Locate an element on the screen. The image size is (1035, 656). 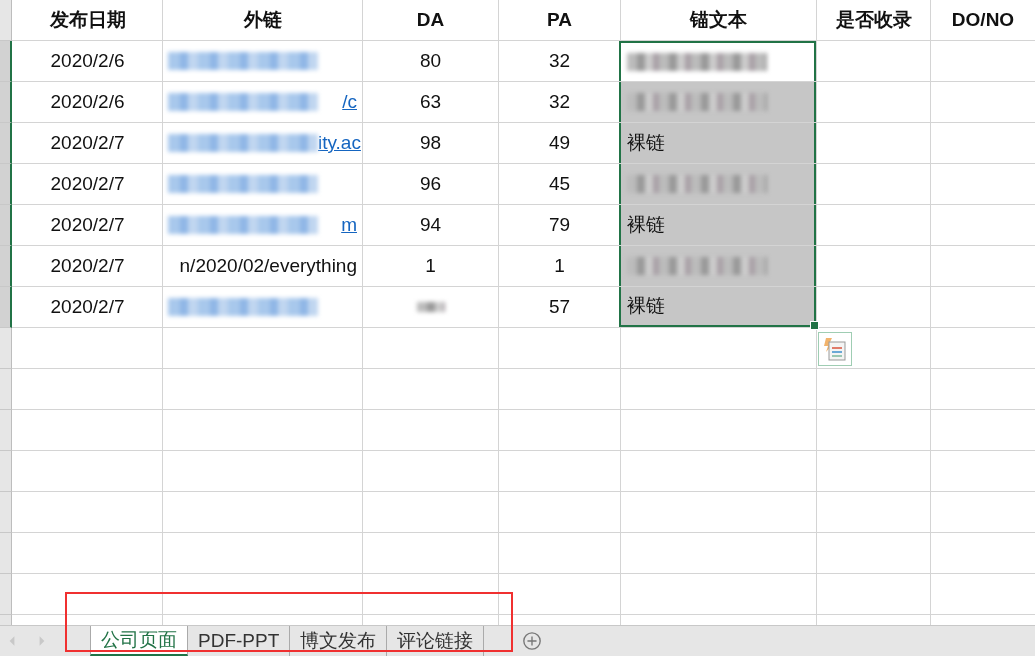
cell-text: 96 is located at coordinates (430, 184).